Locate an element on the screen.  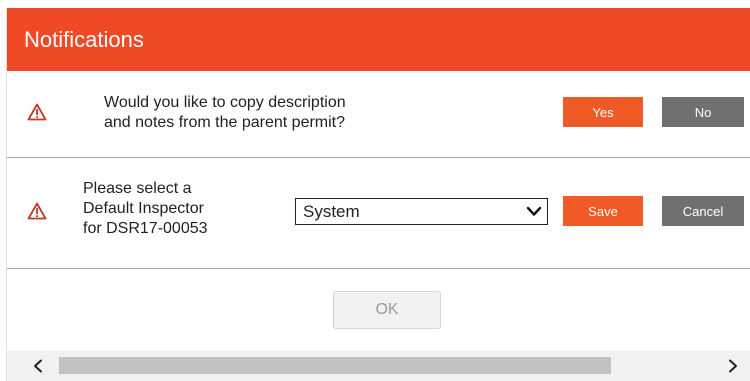
ok-button: OK is located at coordinates (387, 310).